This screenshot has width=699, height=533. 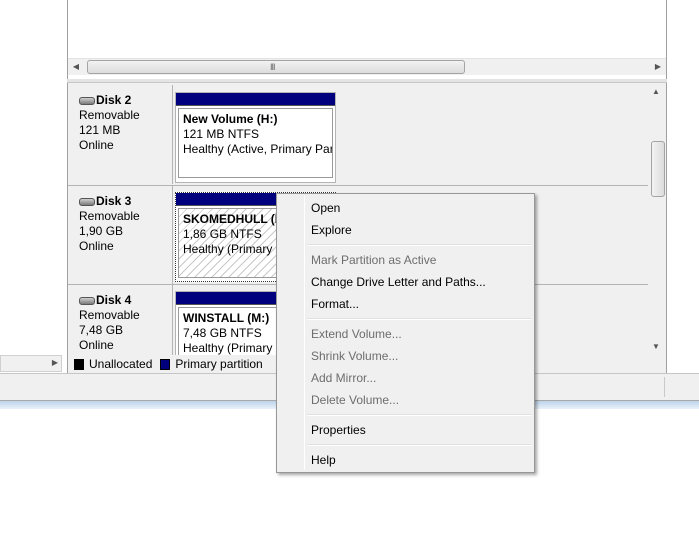 I want to click on disk-label: Disk 3 Removable 1,90 GB Online, so click(x=120, y=235).